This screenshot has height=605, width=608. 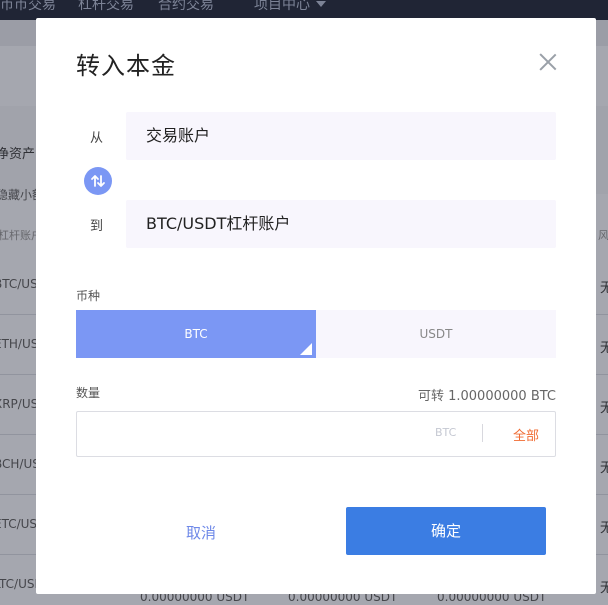 What do you see at coordinates (126, 66) in the screenshot?
I see `dialog-title: 转入本金` at bounding box center [126, 66].